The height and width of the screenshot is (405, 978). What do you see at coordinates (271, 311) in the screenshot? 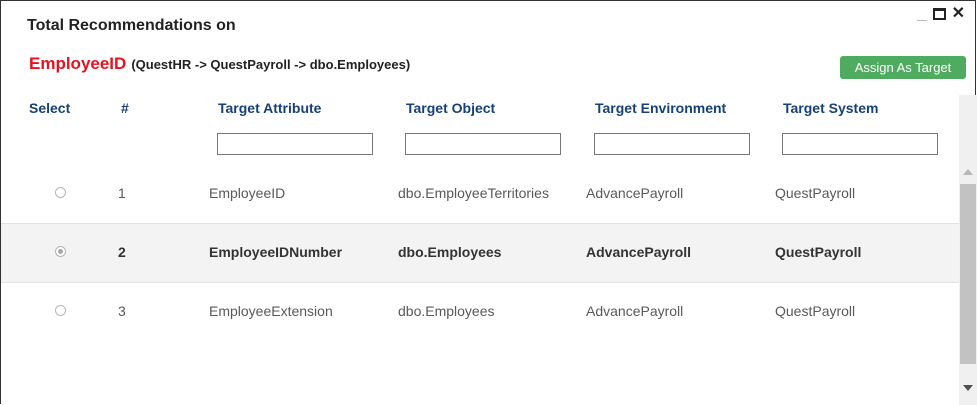
I see `cell-target-attribute: EmployeeExtension` at bounding box center [271, 311].